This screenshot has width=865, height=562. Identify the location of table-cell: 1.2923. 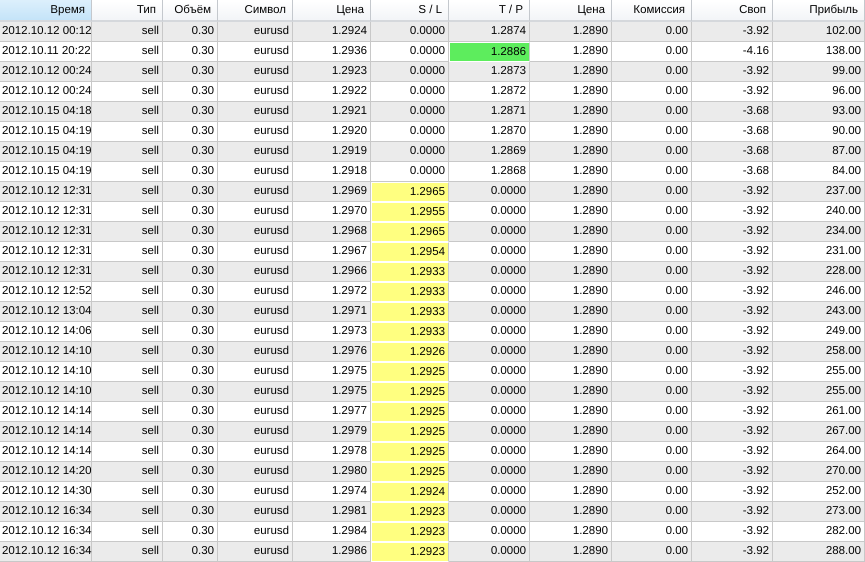
(332, 72).